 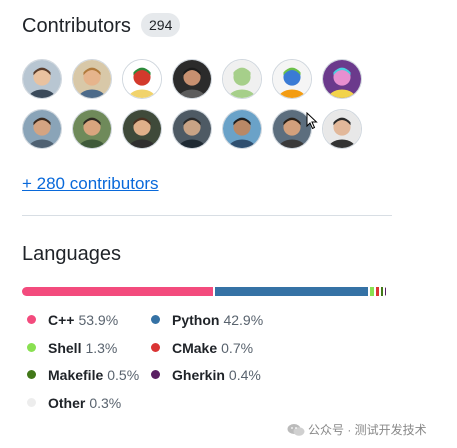 What do you see at coordinates (198, 375) in the screenshot?
I see `language-name: Gherkin` at bounding box center [198, 375].